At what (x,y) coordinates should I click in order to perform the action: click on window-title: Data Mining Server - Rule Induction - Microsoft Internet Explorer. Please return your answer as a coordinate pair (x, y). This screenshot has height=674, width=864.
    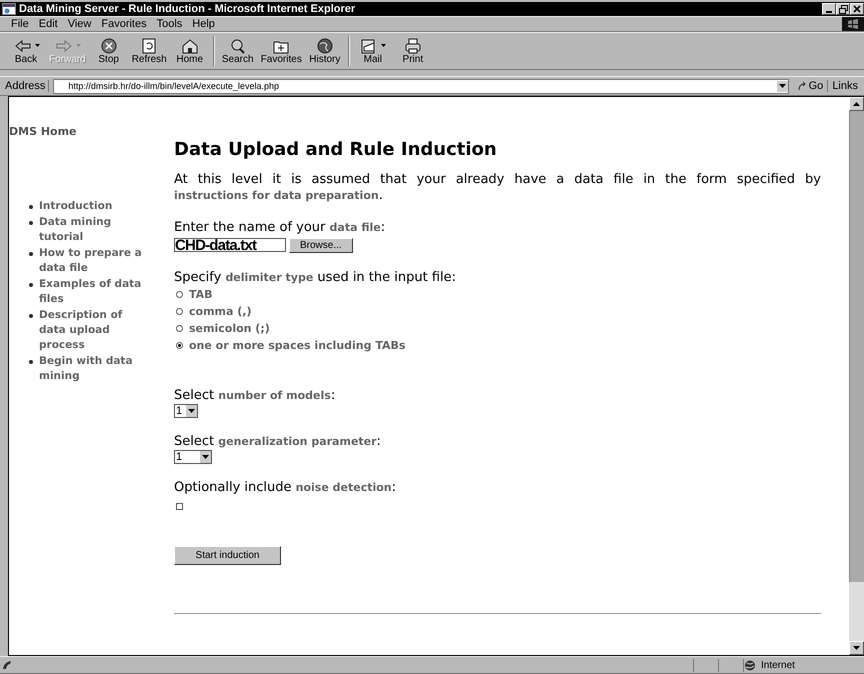
    Looking at the image, I should click on (187, 9).